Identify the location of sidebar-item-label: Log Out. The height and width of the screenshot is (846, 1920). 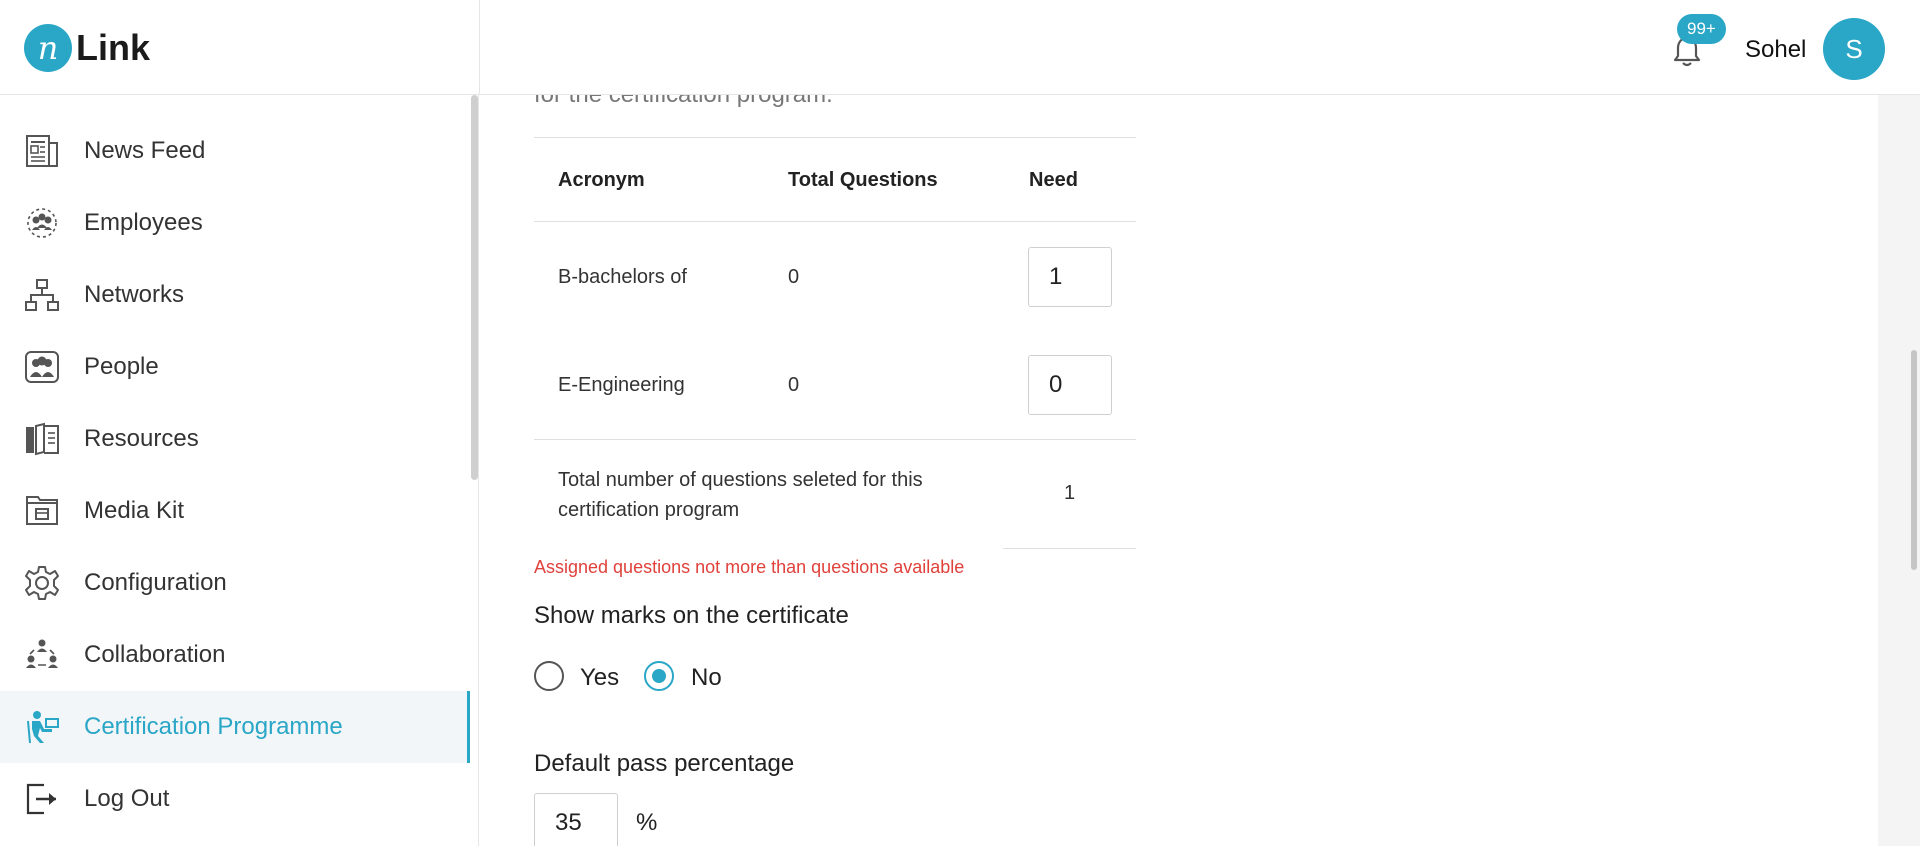
(127, 798).